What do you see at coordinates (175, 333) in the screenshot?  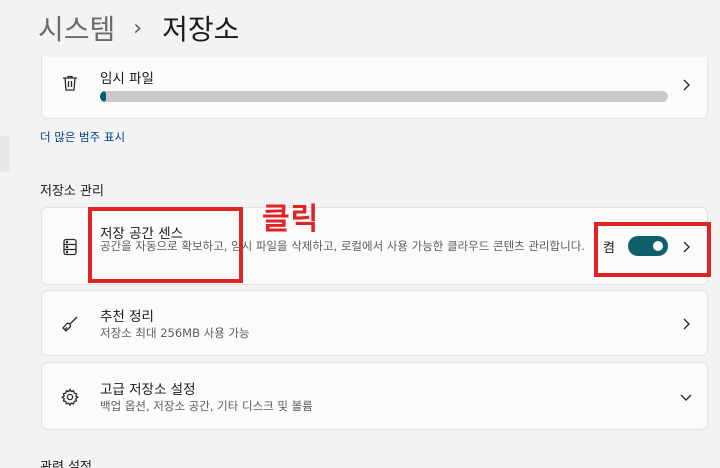 I see `cleanup-recommendations-description: 저장소 최대 256MB 사용 가능` at bounding box center [175, 333].